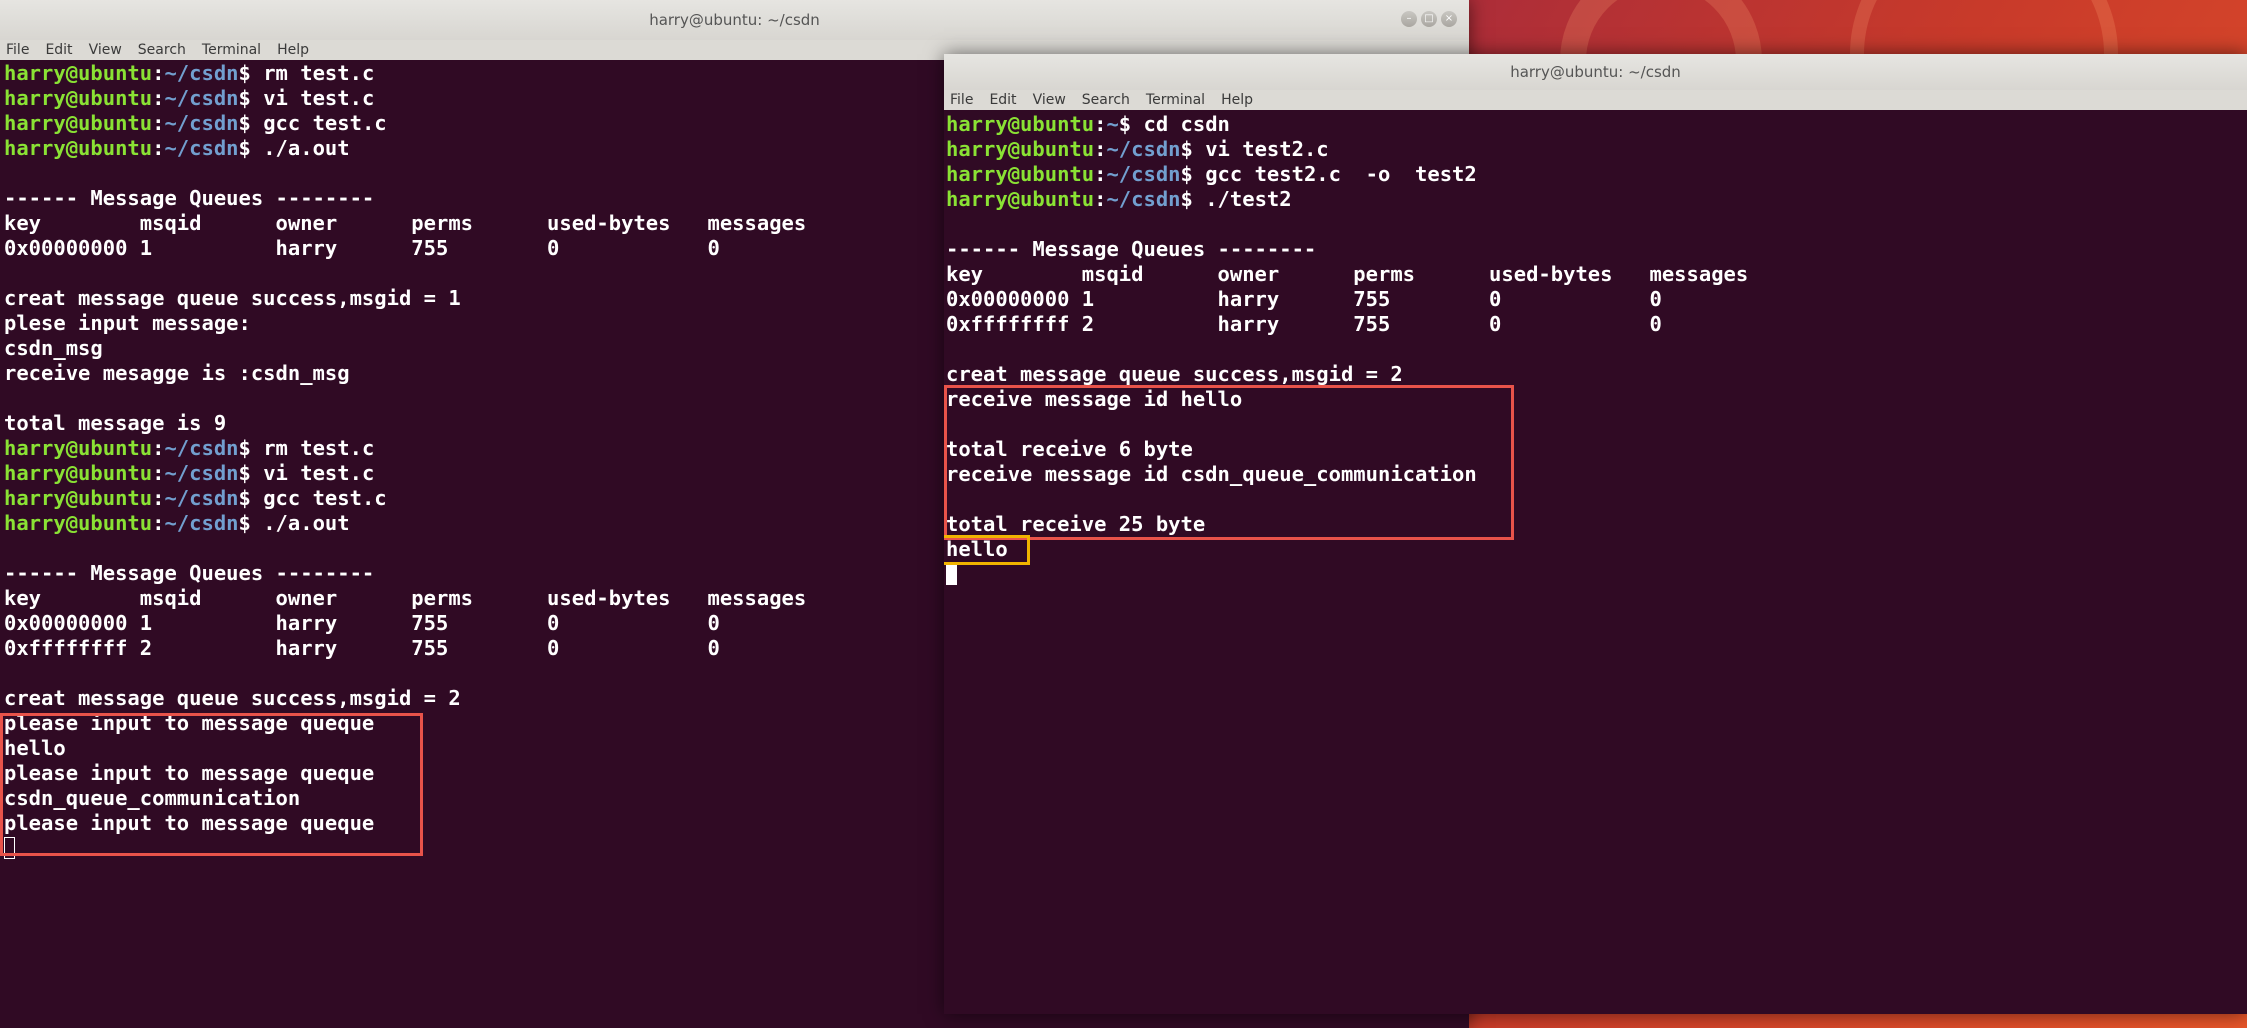 The height and width of the screenshot is (1028, 2247). I want to click on maximize-icon: □, so click(1429, 19).